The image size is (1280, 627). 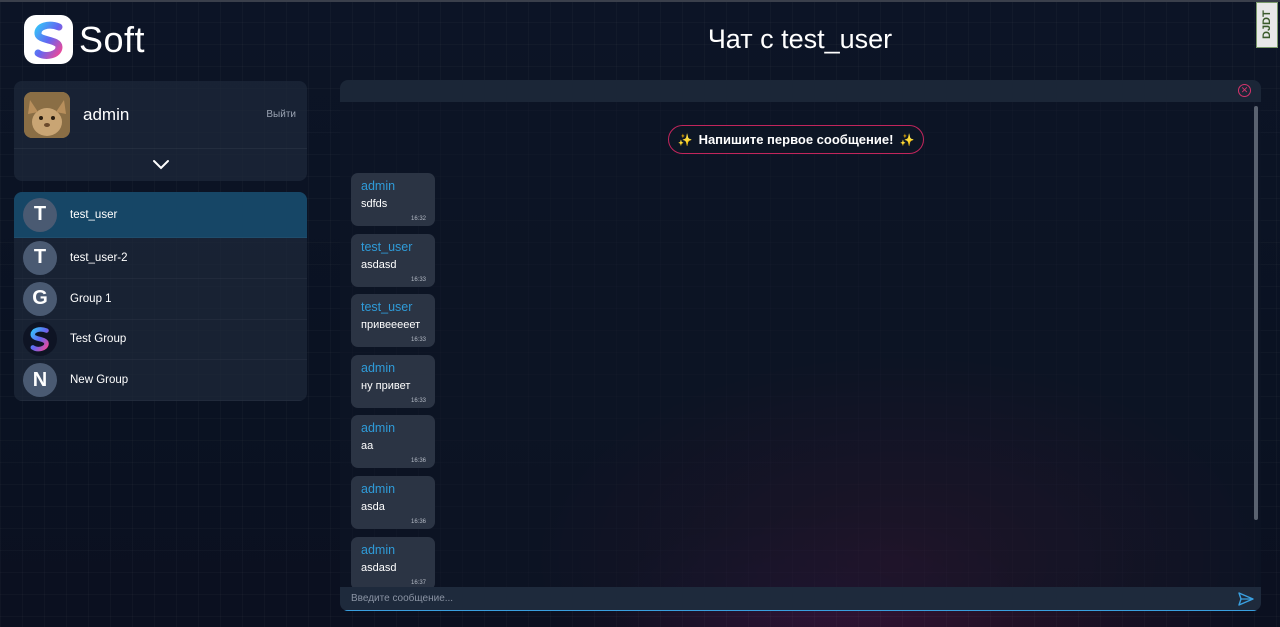 I want to click on close-icon: ✕, so click(x=1244, y=90).